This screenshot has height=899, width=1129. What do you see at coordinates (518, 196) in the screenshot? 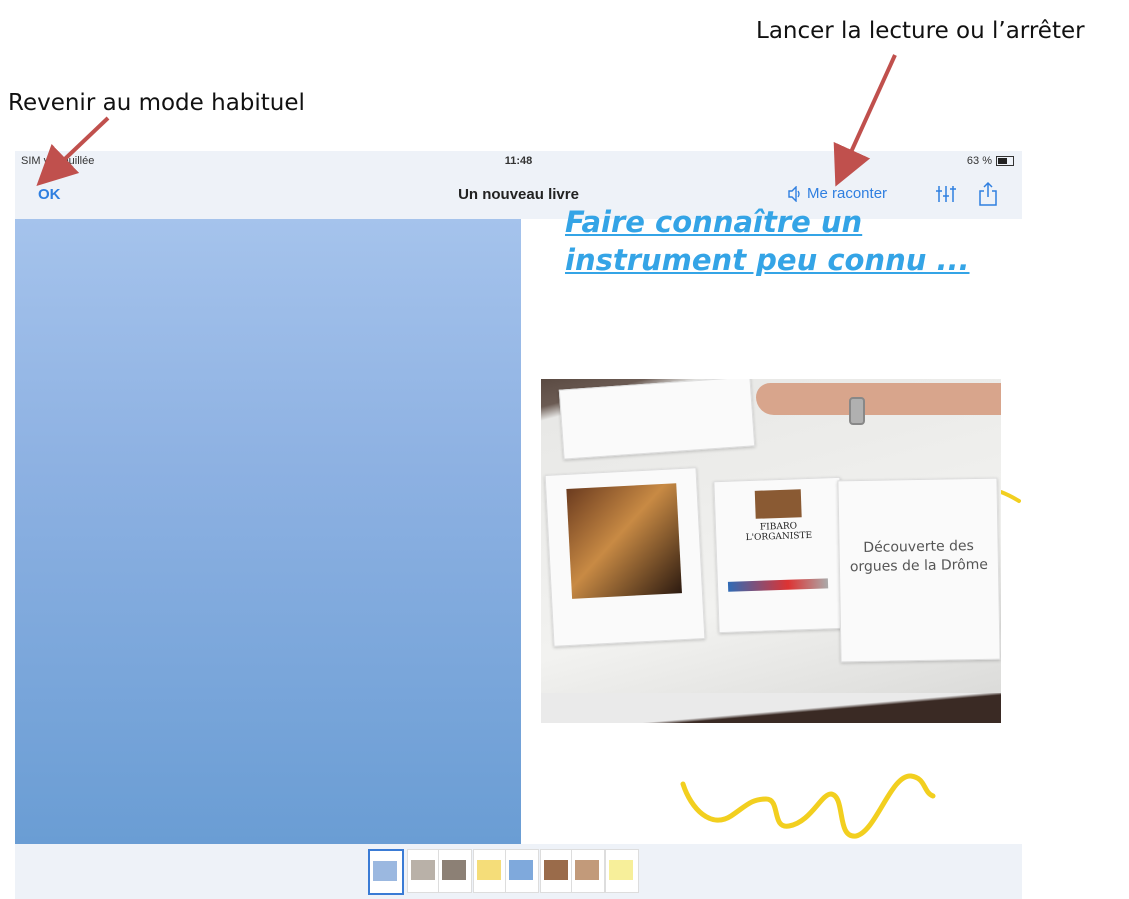
I see `navigation-bar: OK Un nouveau livre Me raconter` at bounding box center [518, 196].